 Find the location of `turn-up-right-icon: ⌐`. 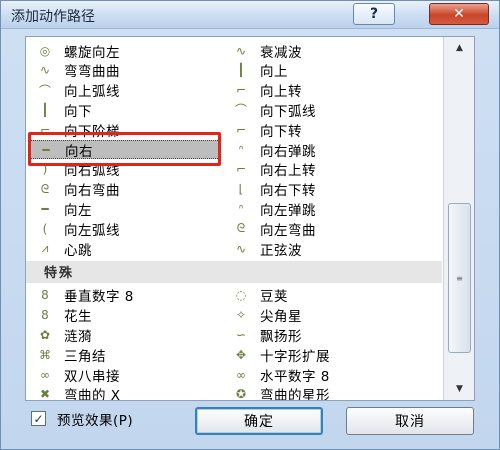

turn-up-right-icon: ⌐ is located at coordinates (241, 169).